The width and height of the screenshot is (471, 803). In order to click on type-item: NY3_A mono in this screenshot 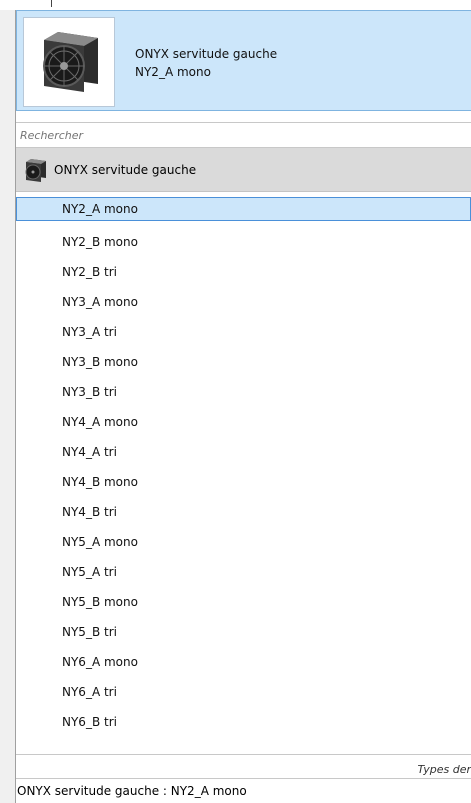, I will do `click(243, 302)`.